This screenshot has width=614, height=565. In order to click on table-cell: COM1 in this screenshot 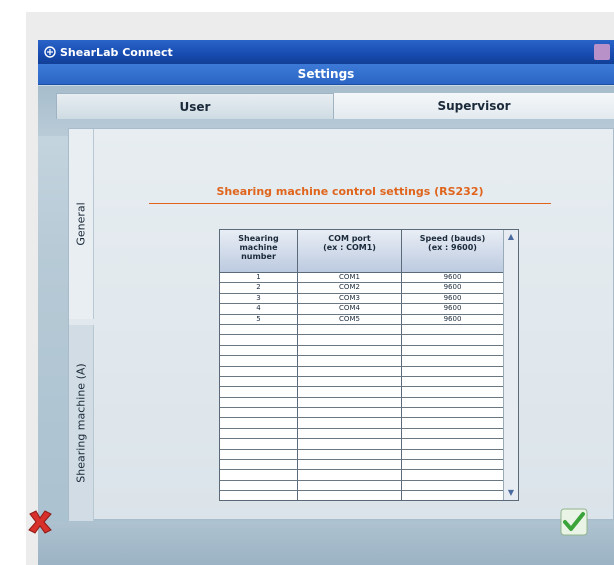, I will do `click(350, 278)`.